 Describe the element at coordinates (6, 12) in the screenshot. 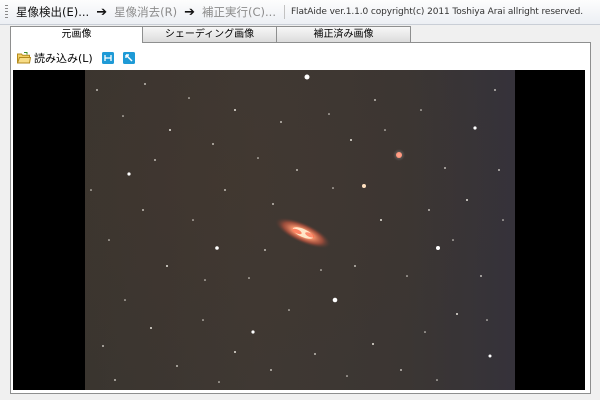

I see `toolbar-grip-icon` at that location.